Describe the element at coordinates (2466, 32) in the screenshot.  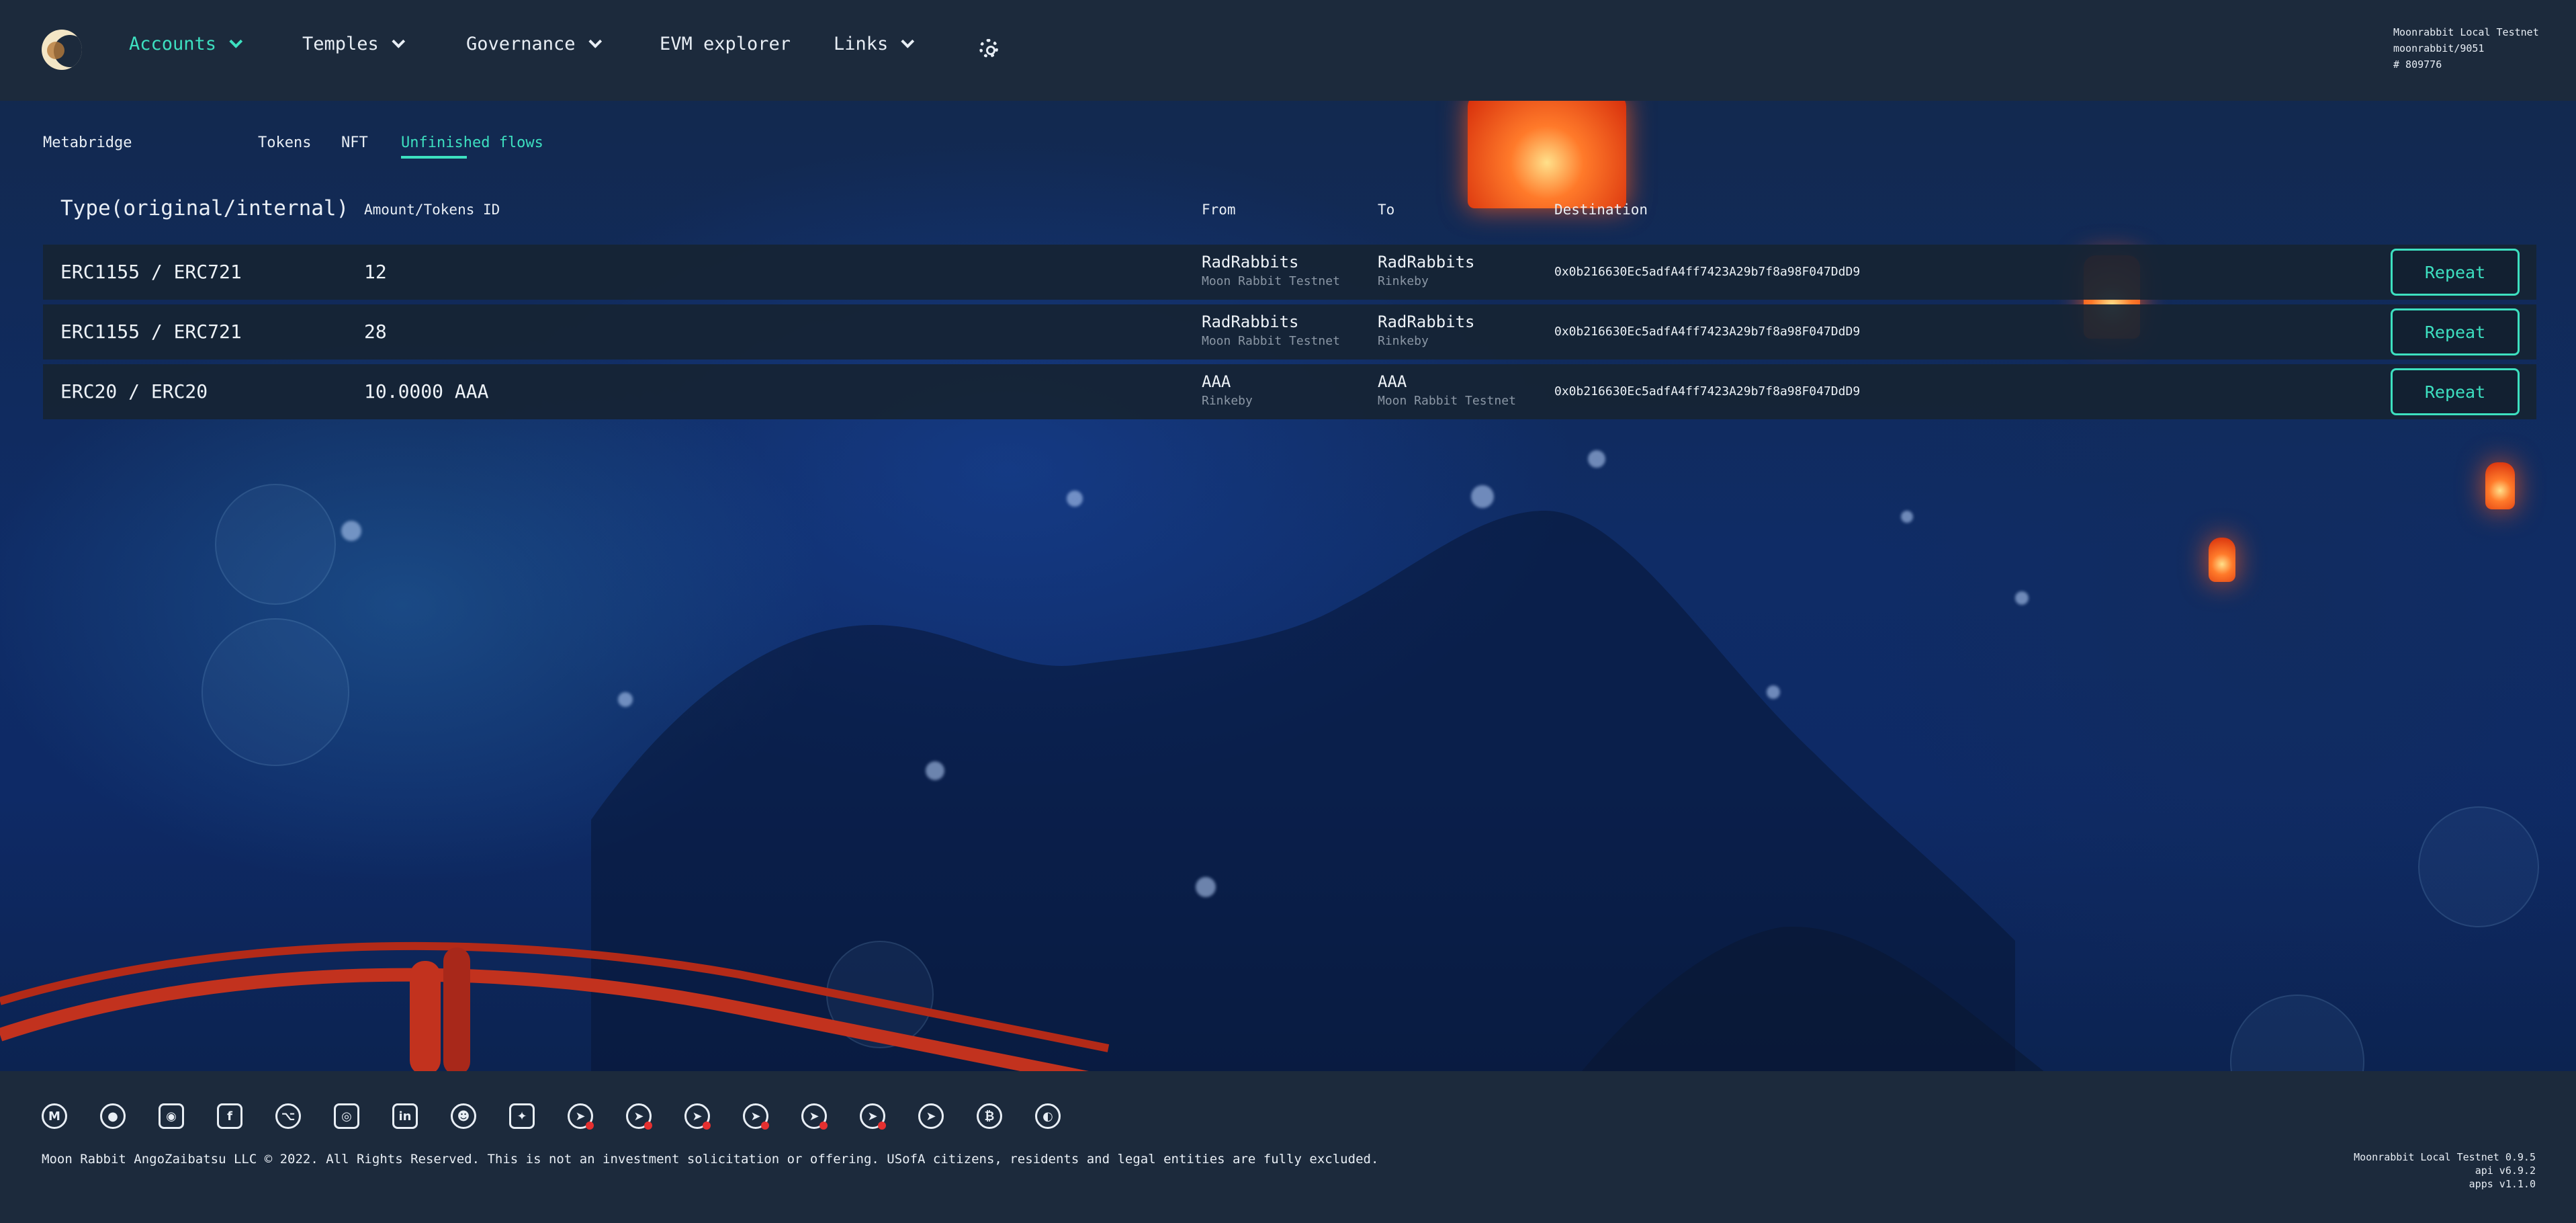
I see `network-name: Moonrabbit Local Testnet` at that location.